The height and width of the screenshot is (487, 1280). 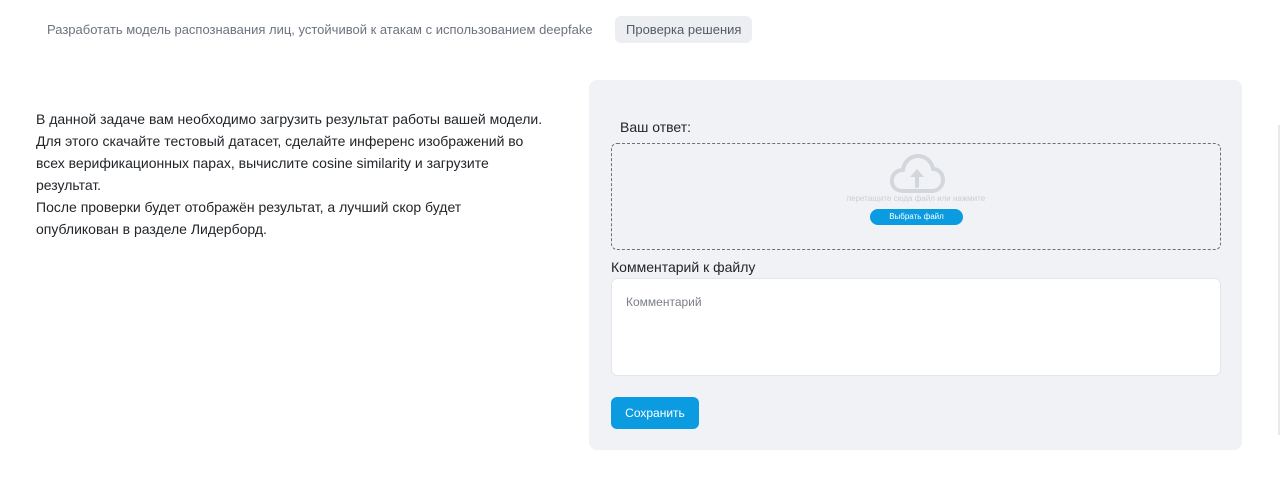 I want to click on comment-input, so click(x=916, y=327).